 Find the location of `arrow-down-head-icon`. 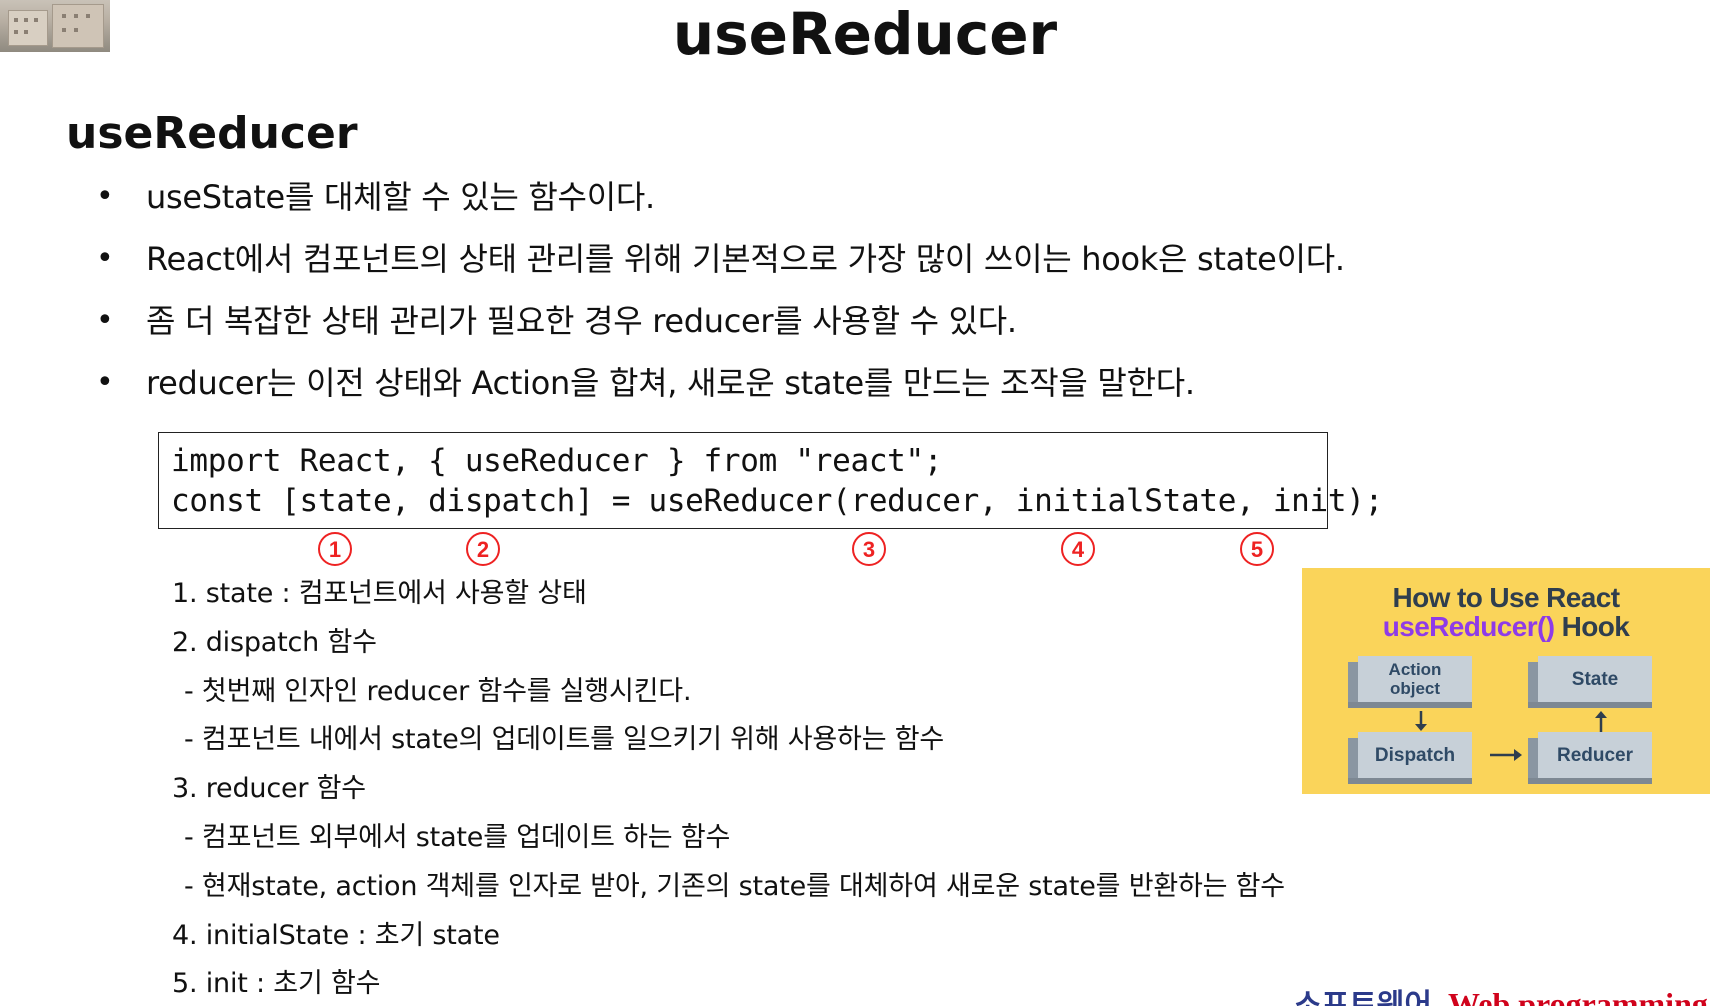

arrow-down-head-icon is located at coordinates (1421, 727).